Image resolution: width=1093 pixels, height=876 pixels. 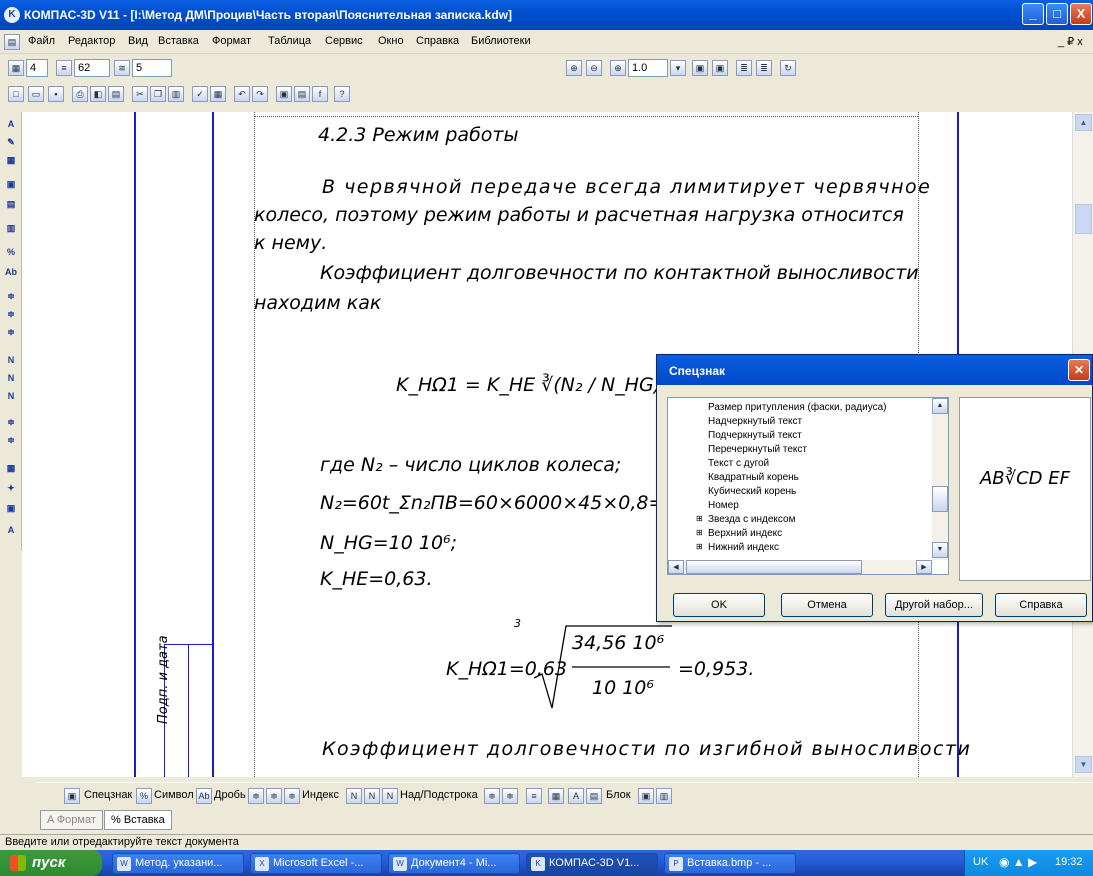 I want to click on zoom-field: 1.0, so click(x=648, y=68).